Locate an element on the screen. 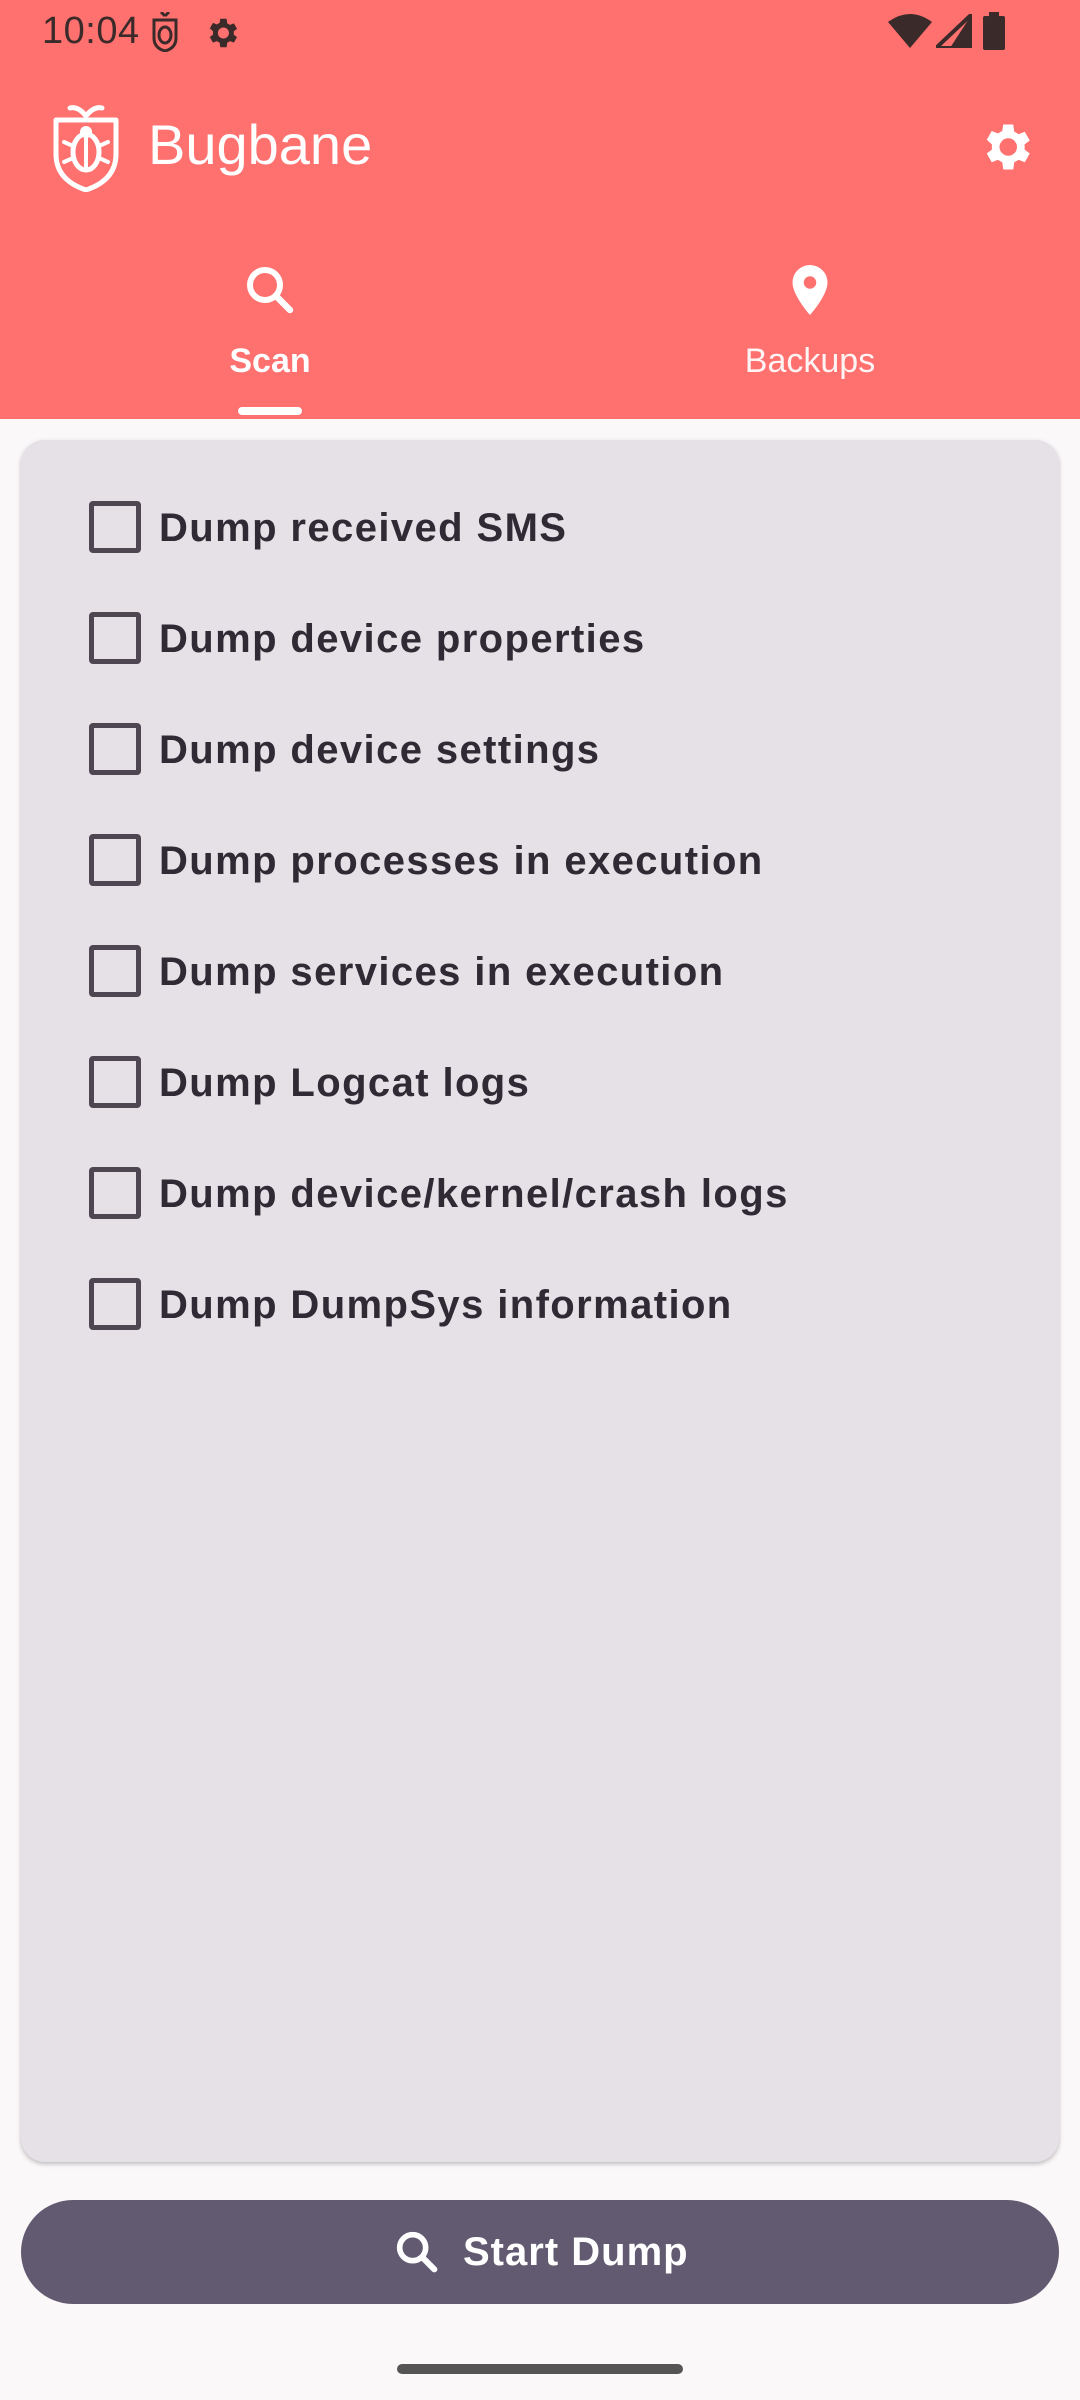 The width and height of the screenshot is (1080, 2400). tab-scan: Scan is located at coordinates (270, 325).